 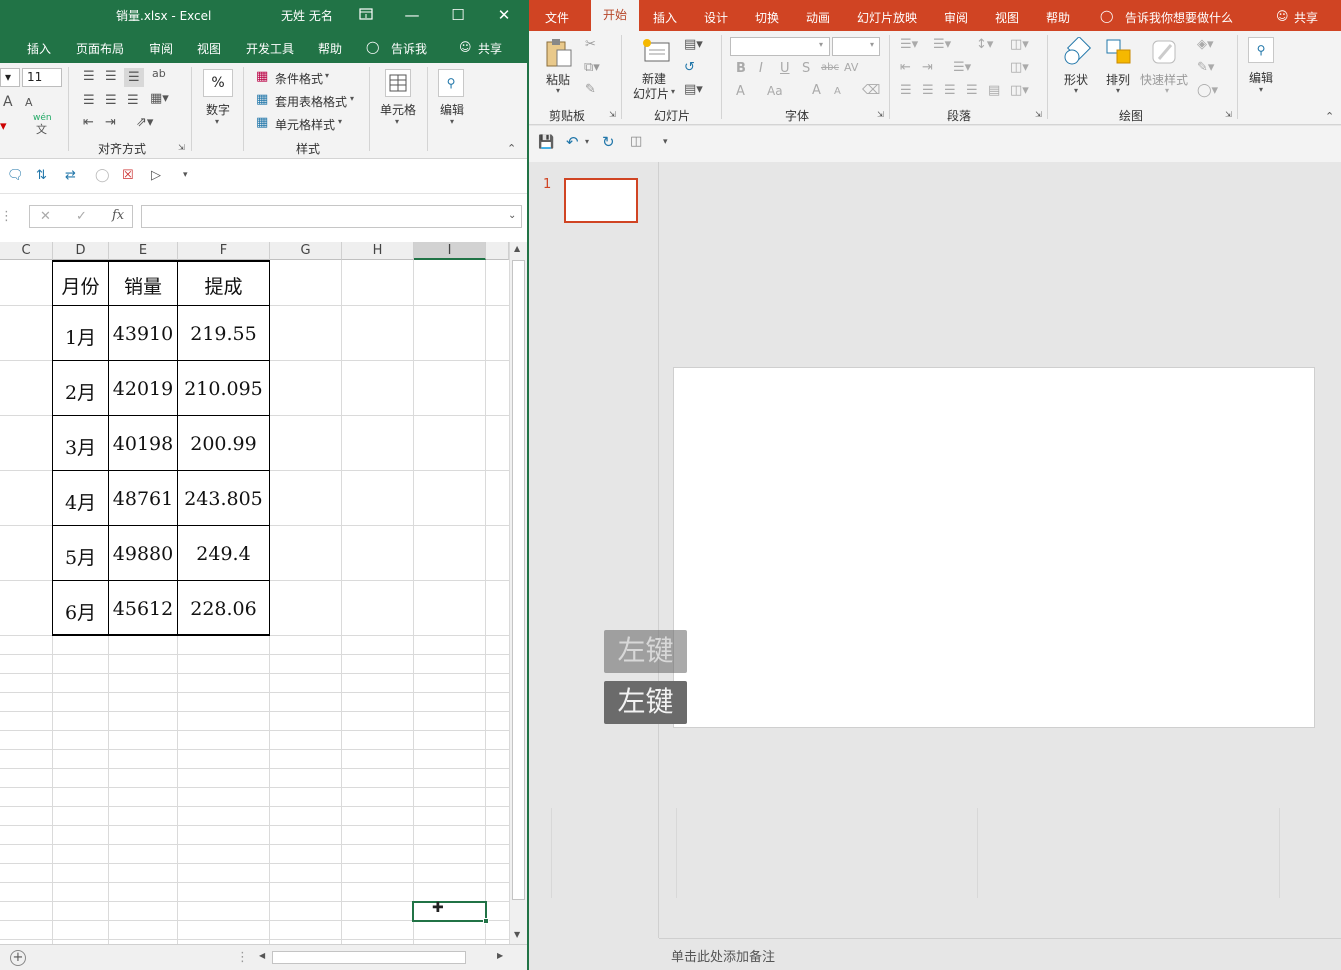 What do you see at coordinates (80, 501) in the screenshot?
I see `table-cell: 4月` at bounding box center [80, 501].